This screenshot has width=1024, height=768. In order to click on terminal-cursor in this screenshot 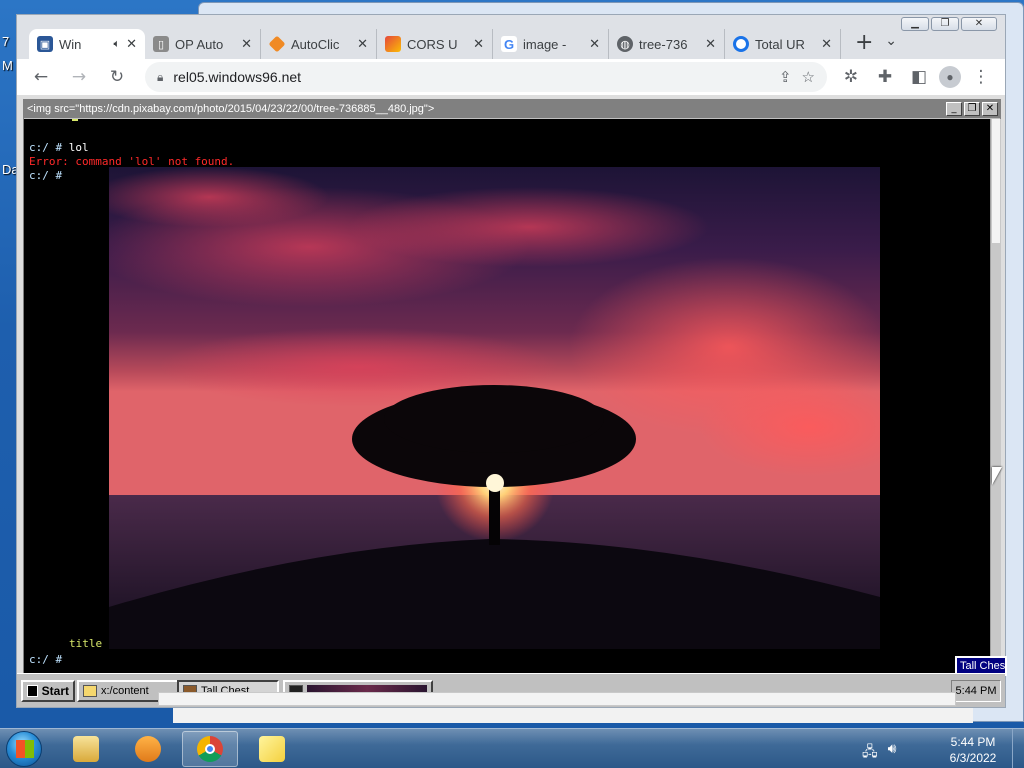, I will do `click(75, 120)`.